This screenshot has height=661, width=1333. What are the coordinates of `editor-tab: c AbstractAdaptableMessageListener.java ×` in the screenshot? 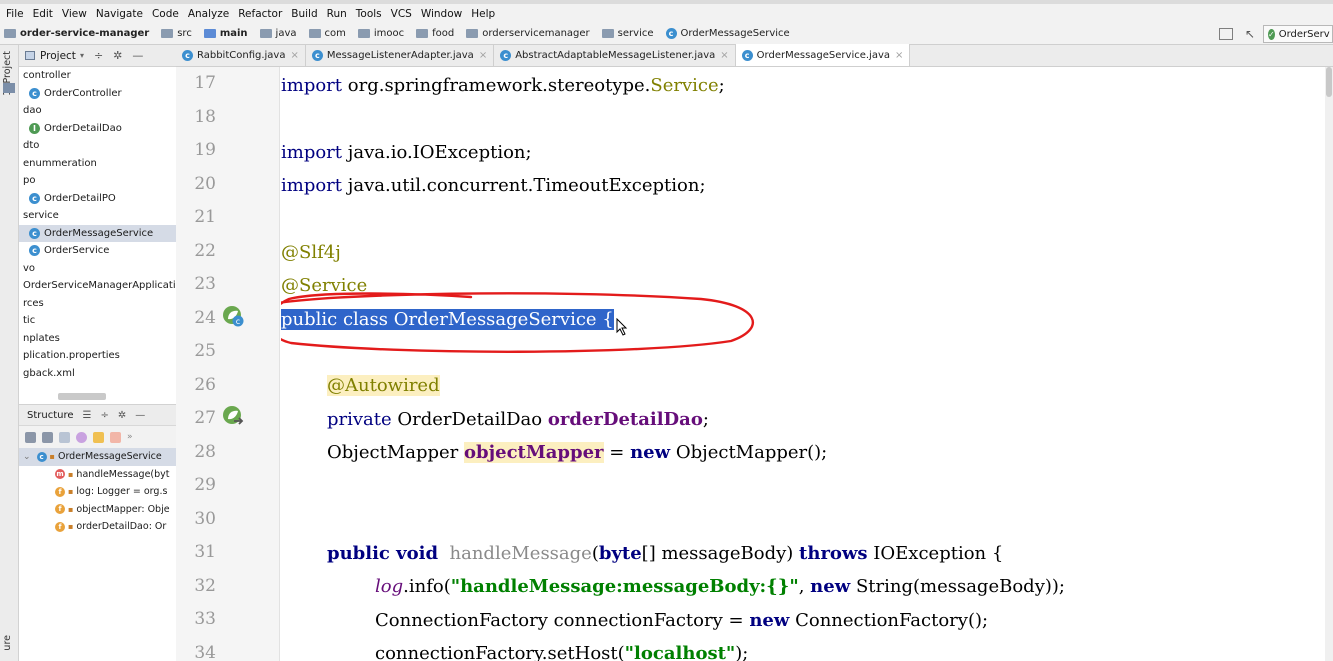 It's located at (615, 55).